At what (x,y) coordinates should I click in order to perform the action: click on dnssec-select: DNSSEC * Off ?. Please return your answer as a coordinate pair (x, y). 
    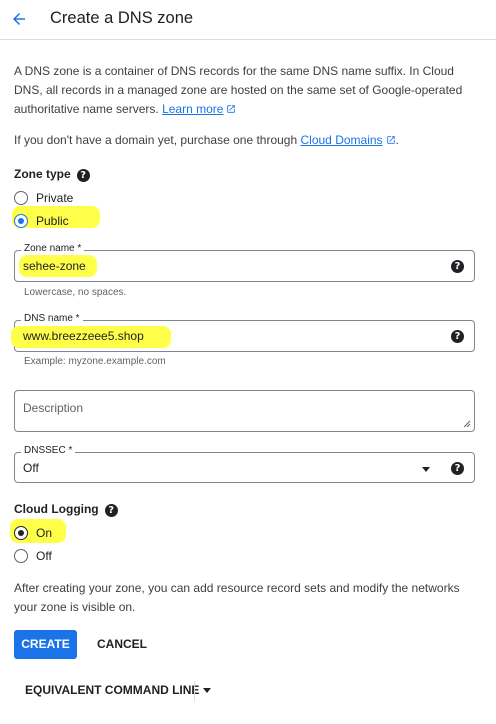
    Looking at the image, I should click on (244, 464).